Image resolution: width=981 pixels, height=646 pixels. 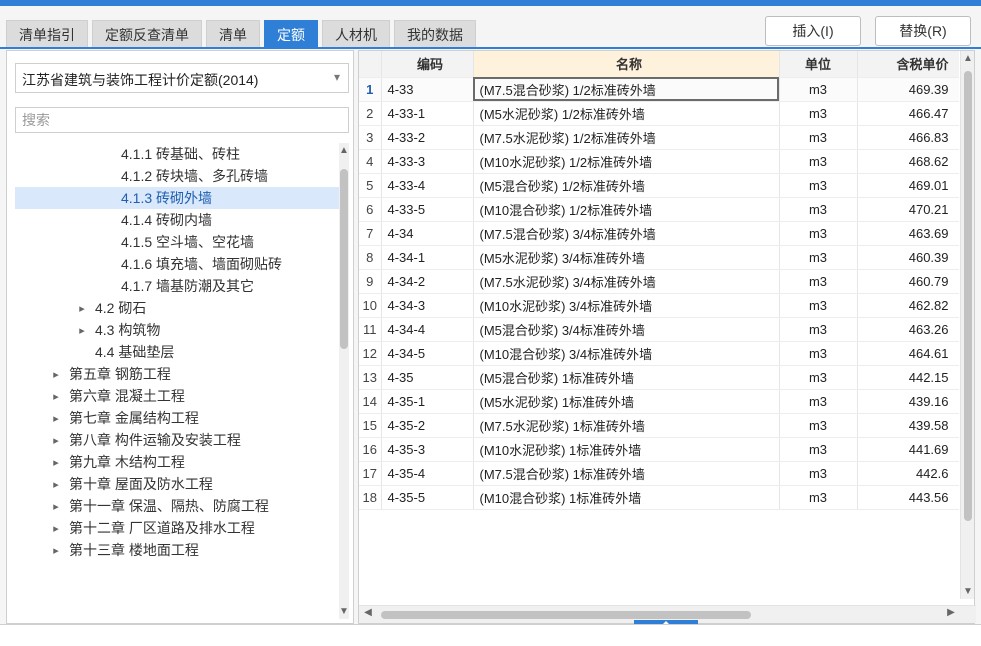 I want to click on scroll-left-icon: ◀, so click(x=368, y=612).